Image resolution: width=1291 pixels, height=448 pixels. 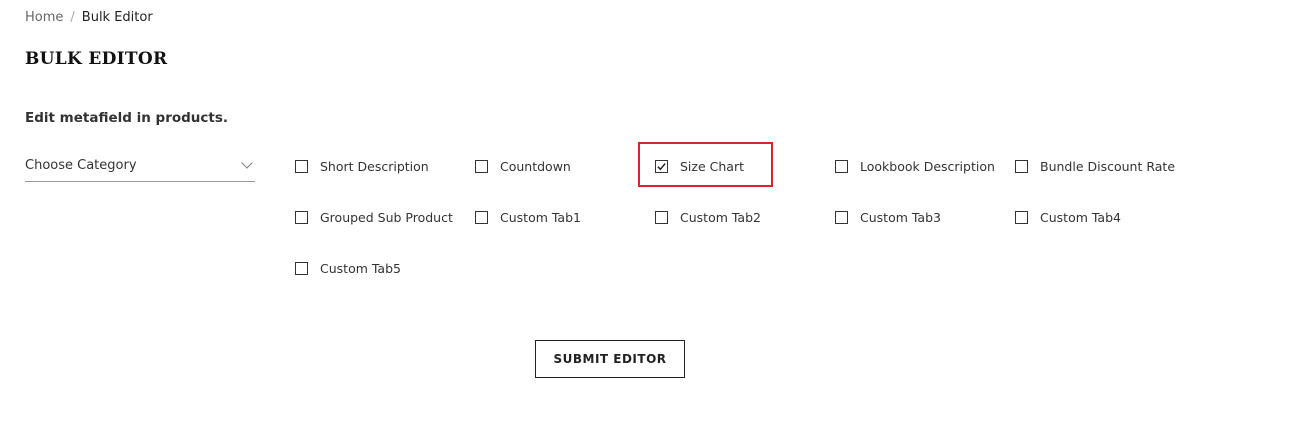 I want to click on breadcrumb: Home / Bulk Editor, so click(x=89, y=17).